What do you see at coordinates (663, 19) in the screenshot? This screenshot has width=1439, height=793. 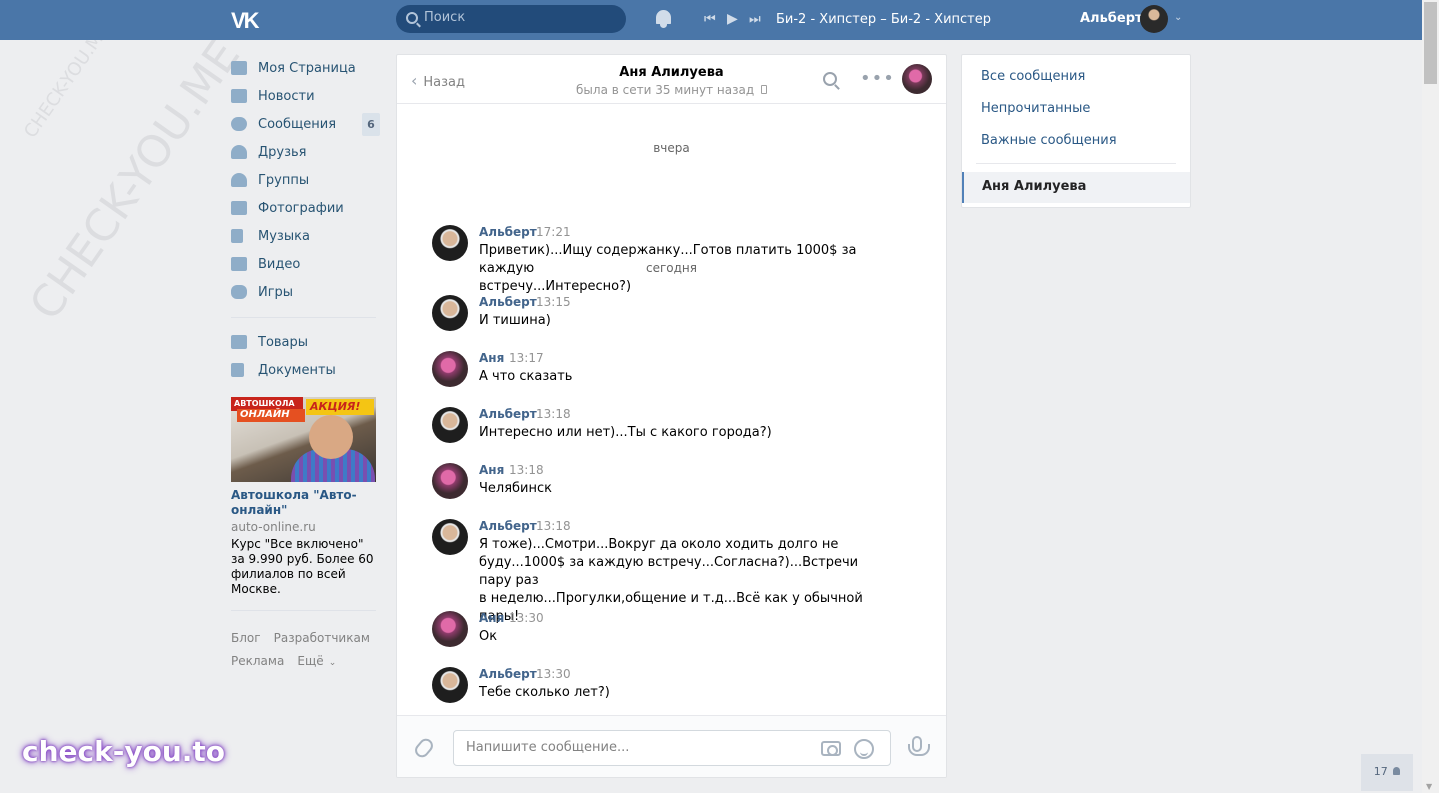 I see `bell-icon` at bounding box center [663, 19].